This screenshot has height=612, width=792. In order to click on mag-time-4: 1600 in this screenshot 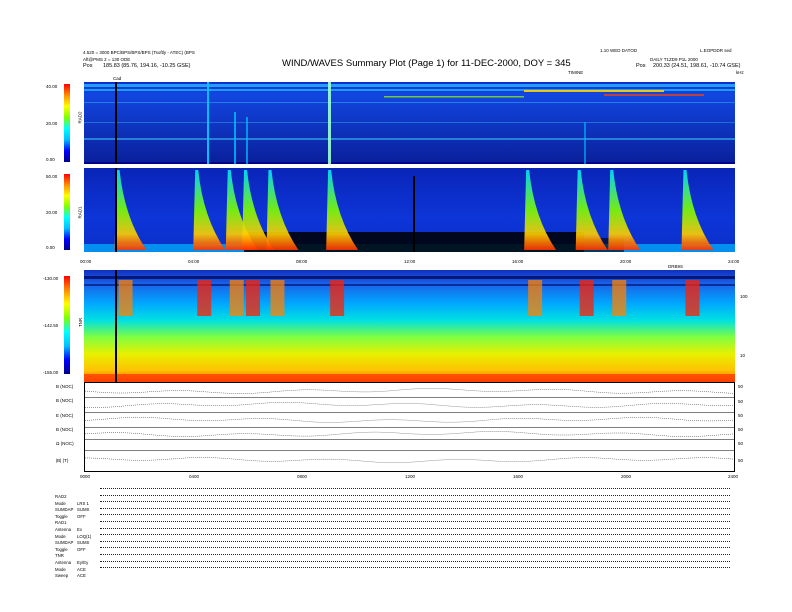, I will do `click(518, 476)`.